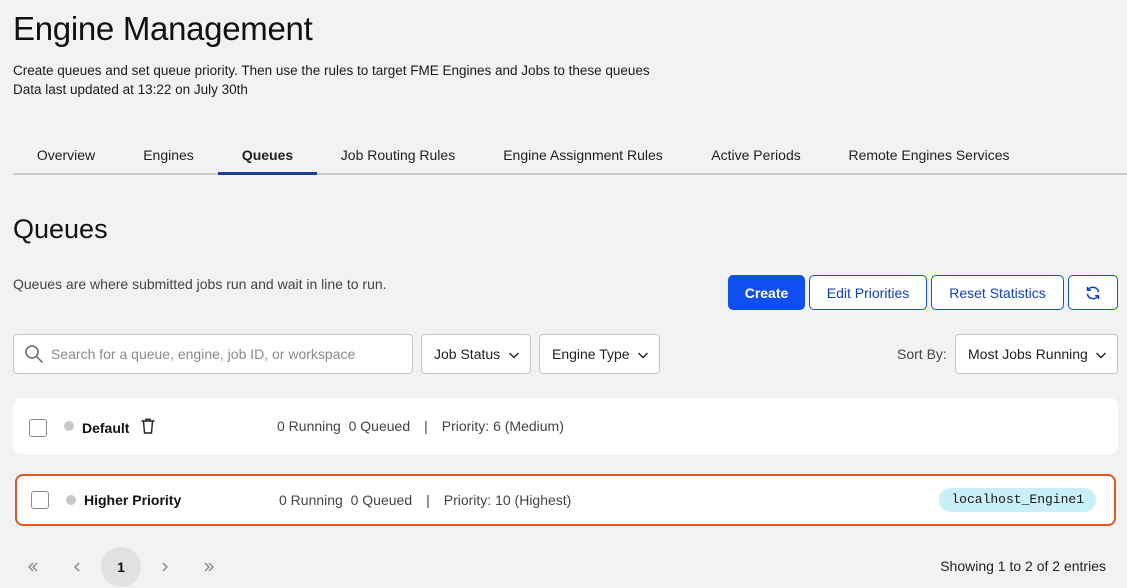 This screenshot has width=1127, height=588. Describe the element at coordinates (420, 426) in the screenshot. I see `queue-stats: 0 Running 0 Queued | Priority: 6 (Medium)` at that location.